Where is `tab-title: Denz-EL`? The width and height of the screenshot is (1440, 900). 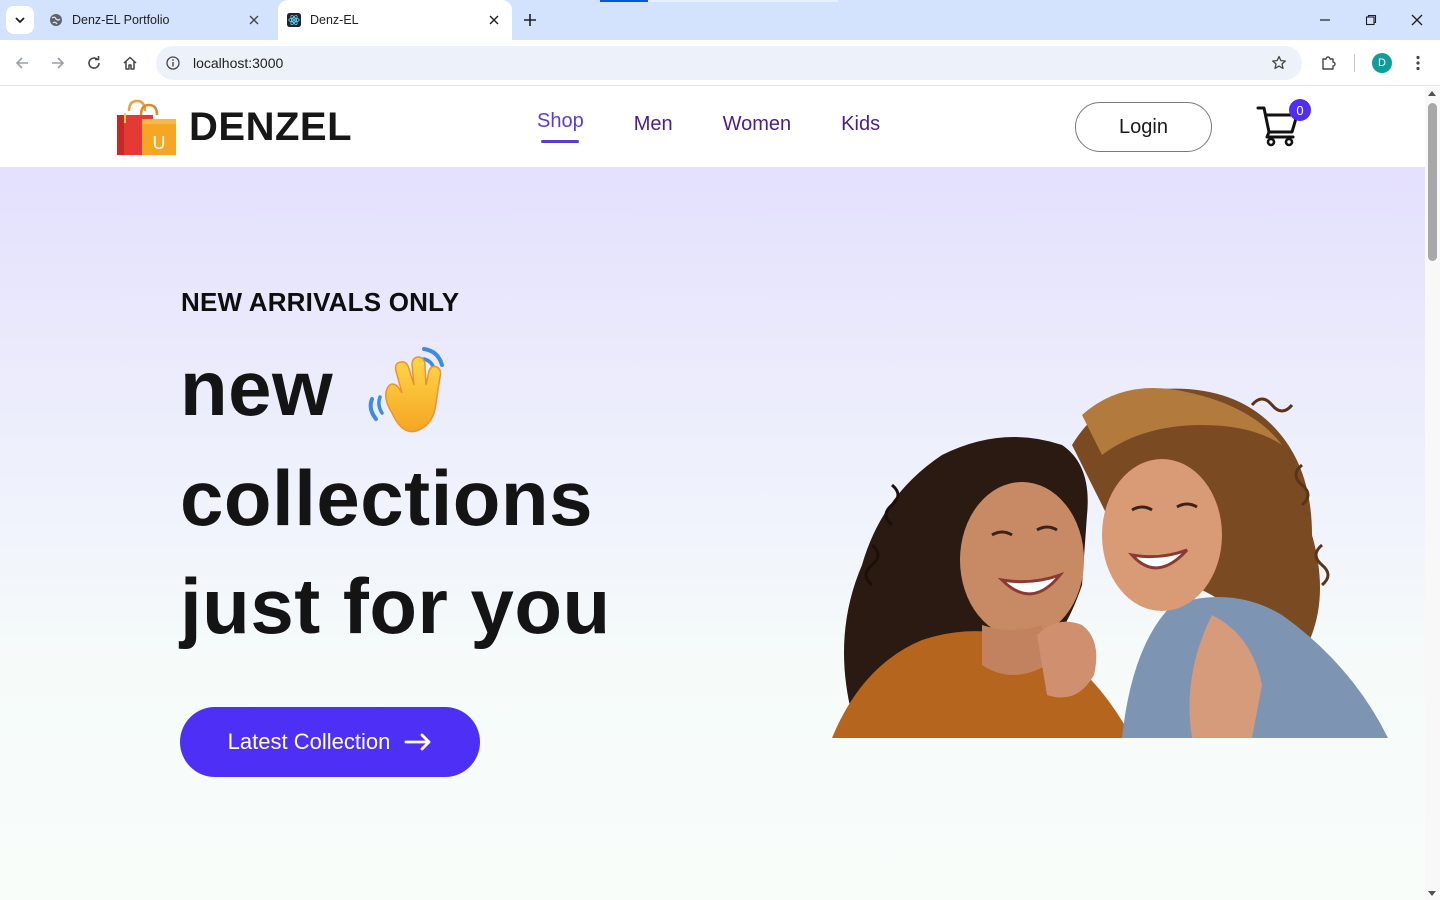
tab-title: Denz-EL is located at coordinates (334, 20).